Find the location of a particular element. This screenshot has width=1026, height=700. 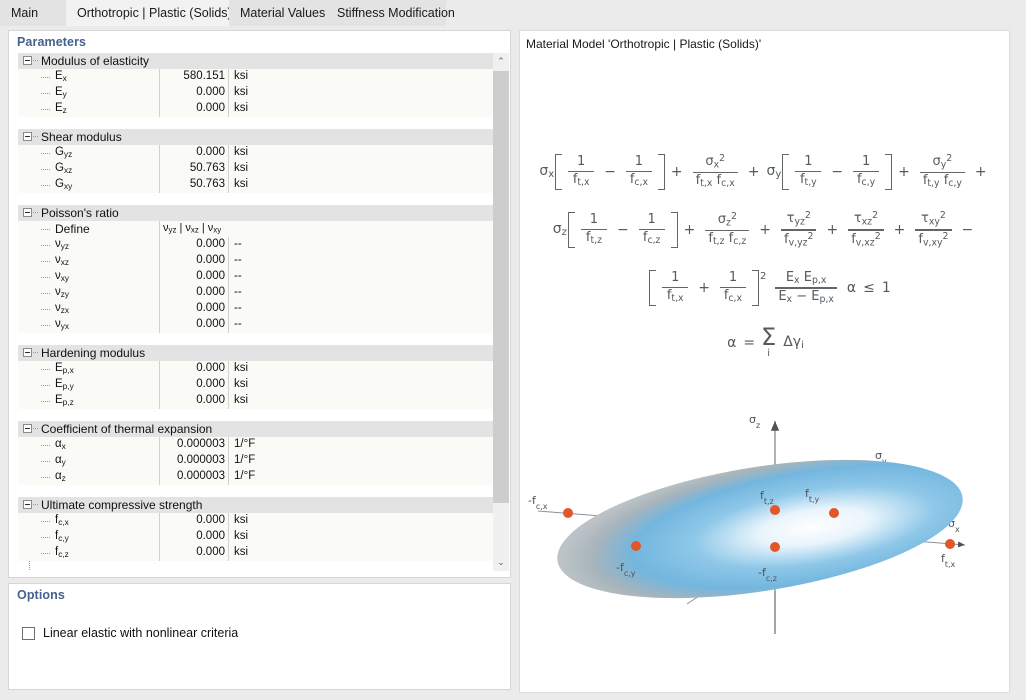

tree-group-header: Poisson's ratio is located at coordinates (256, 213).